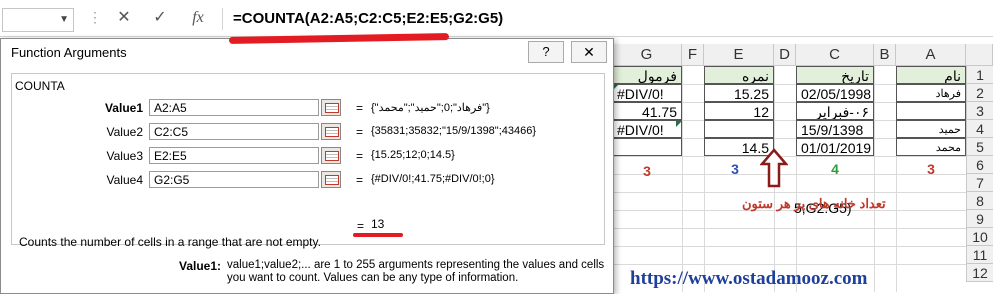 The width and height of the screenshot is (993, 294). I want to click on arg-value3-result: {15.25;12;0;14.5}, so click(413, 155).